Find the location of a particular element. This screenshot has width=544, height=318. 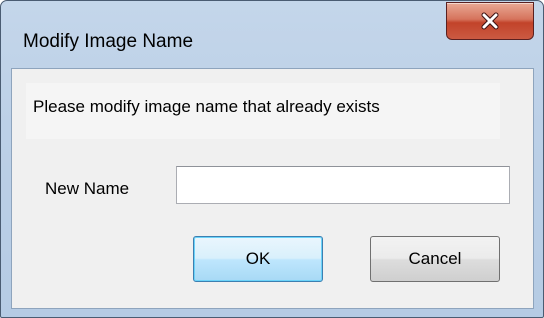

close-button is located at coordinates (490, 21).